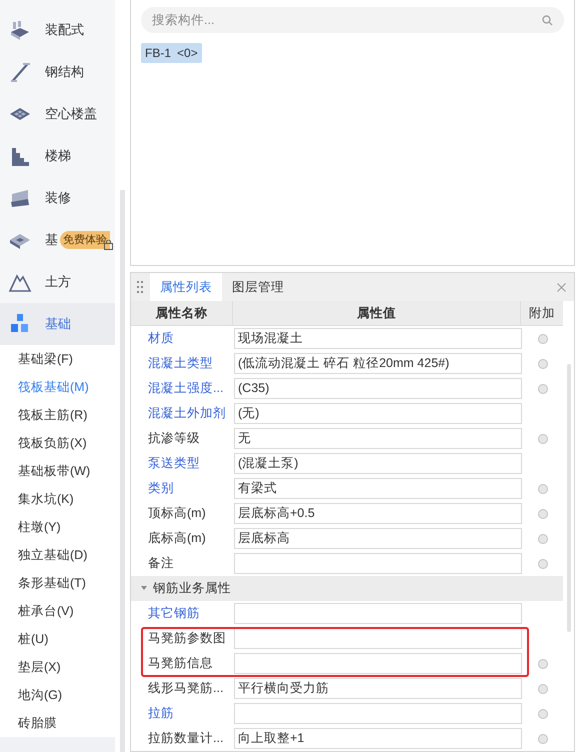  What do you see at coordinates (378, 338) in the screenshot?
I see `property-value-field: 现场混凝土` at bounding box center [378, 338].